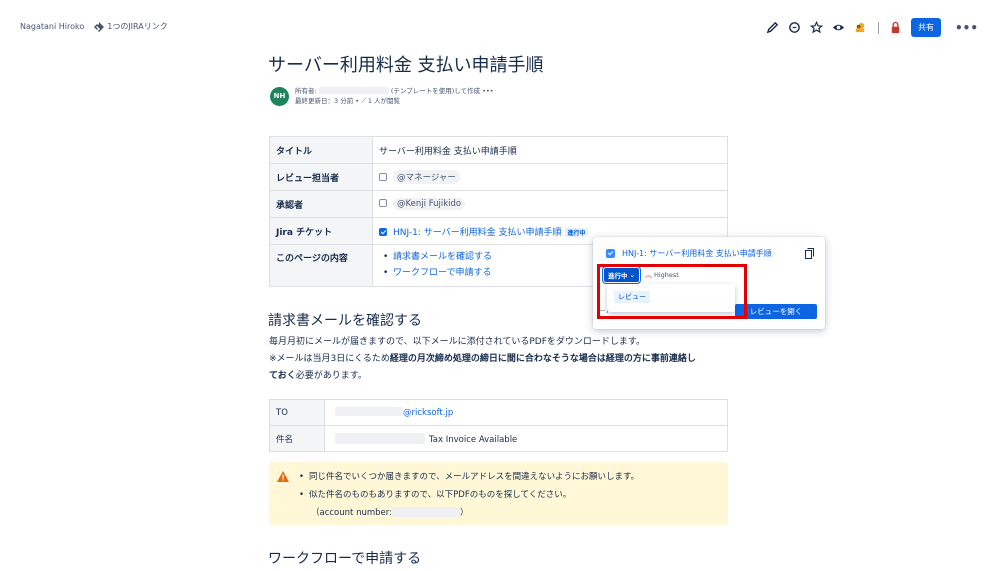 The width and height of the screenshot is (1000, 571). Describe the element at coordinates (306, 91) in the screenshot. I see `owner-label: 所有者:` at that location.